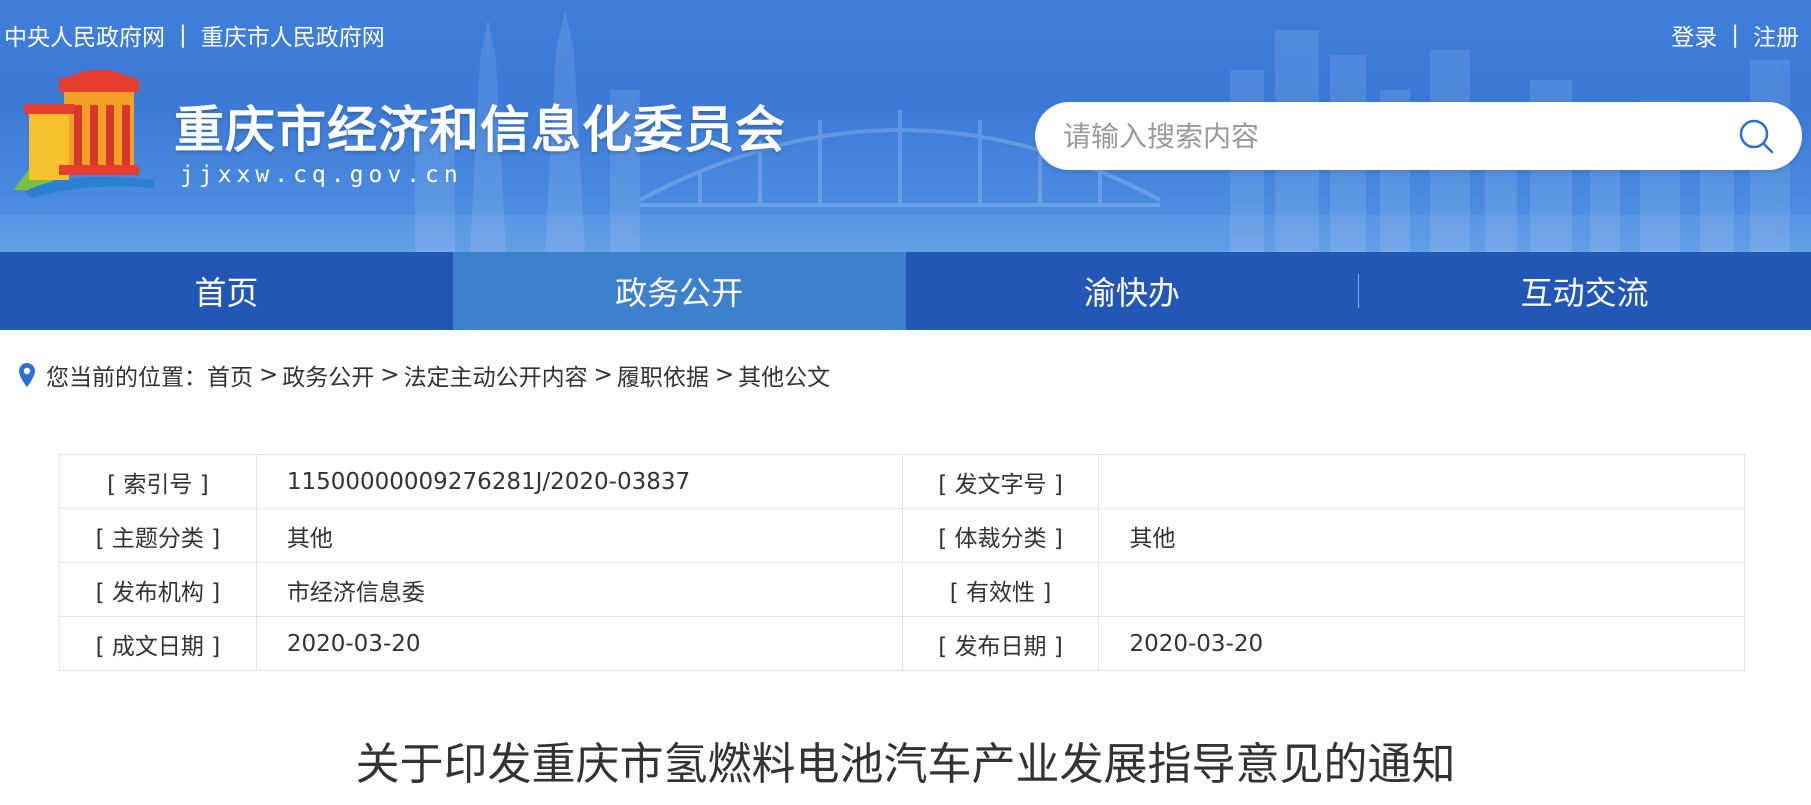 The height and width of the screenshot is (805, 1811). What do you see at coordinates (480, 130) in the screenshot?
I see `site-title: 重庆市经济和信息化委员会` at bounding box center [480, 130].